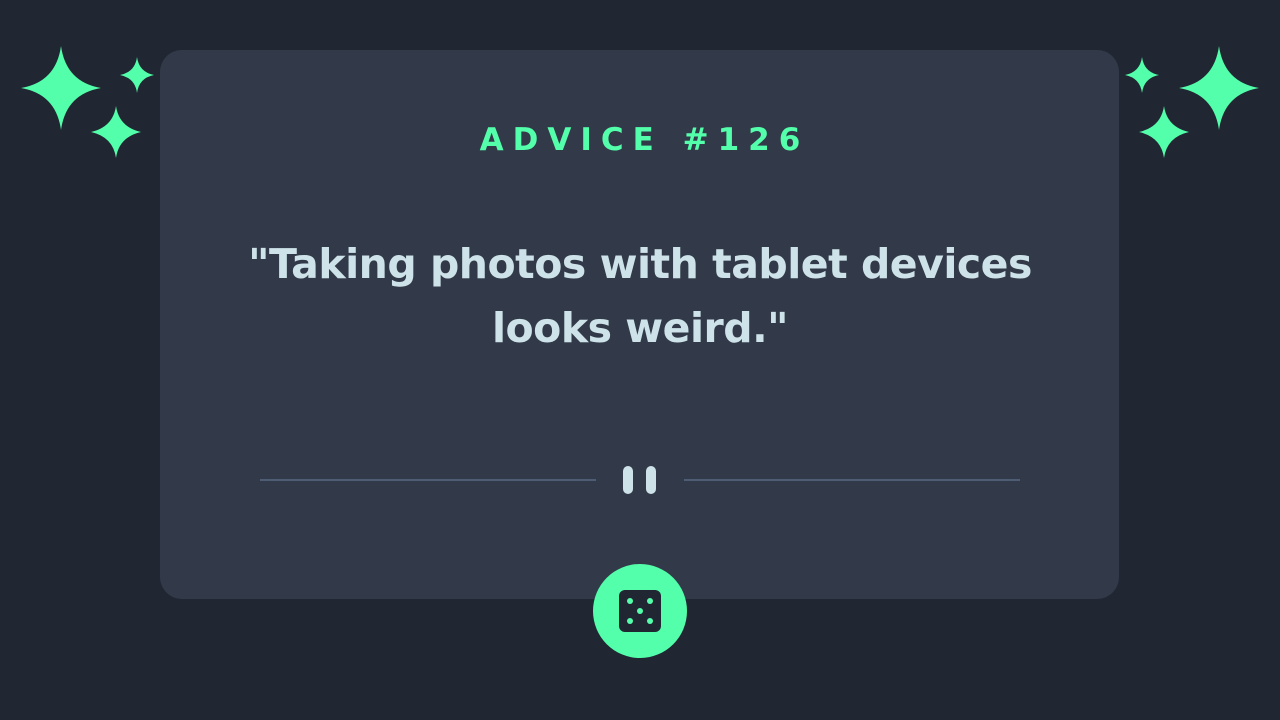  Describe the element at coordinates (852, 480) in the screenshot. I see `divider-line-right` at that location.